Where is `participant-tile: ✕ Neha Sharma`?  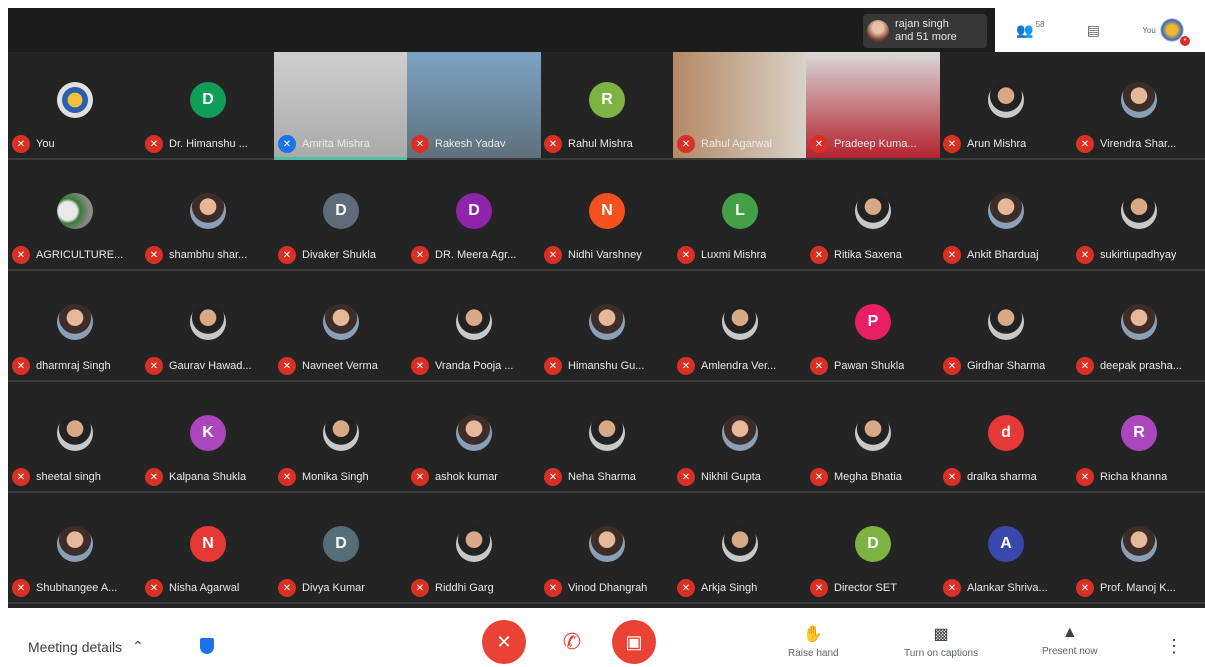
participant-tile: ✕ Neha Sharma is located at coordinates (607, 439).